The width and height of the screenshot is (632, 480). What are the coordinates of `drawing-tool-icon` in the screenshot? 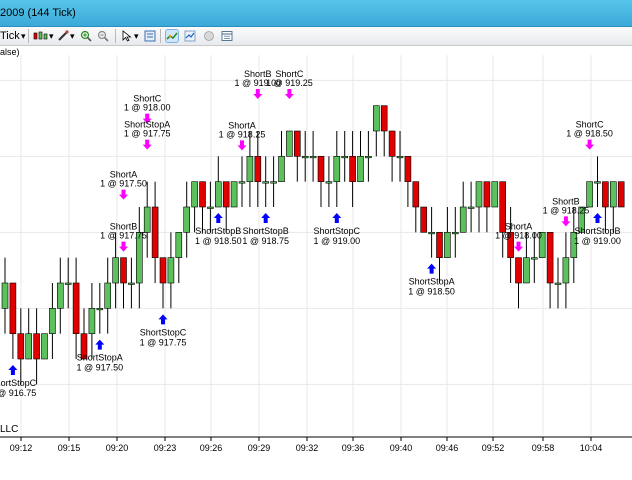 It's located at (63, 36).